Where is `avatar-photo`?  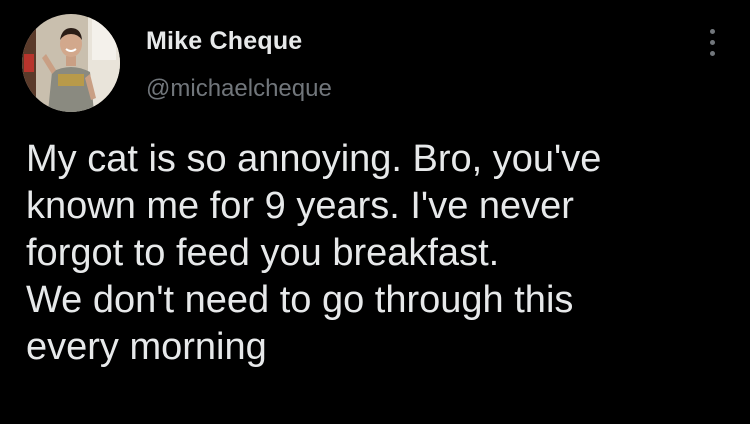 avatar-photo is located at coordinates (71, 63).